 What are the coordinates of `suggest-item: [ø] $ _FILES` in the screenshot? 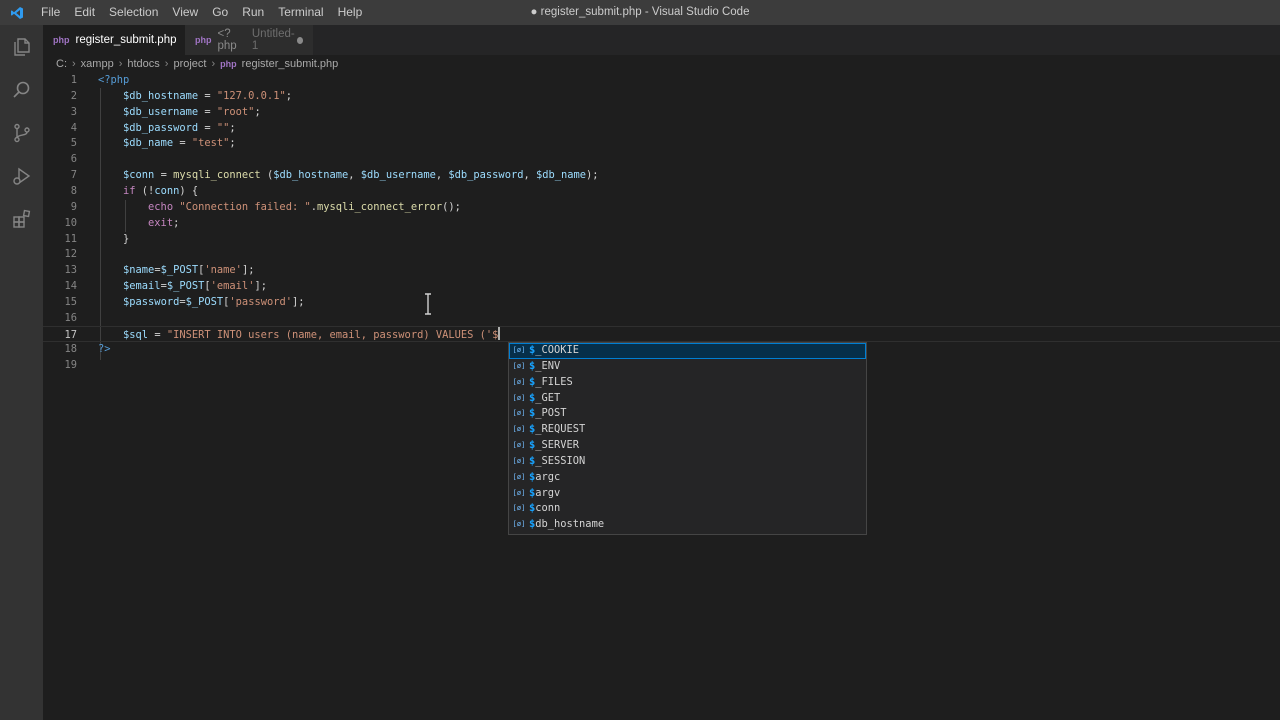 It's located at (687, 383).